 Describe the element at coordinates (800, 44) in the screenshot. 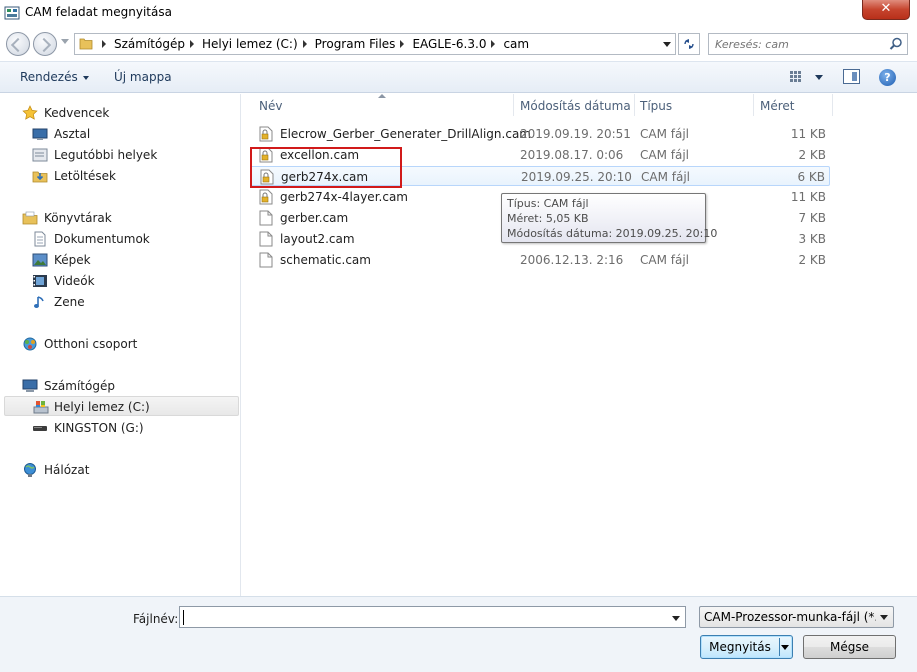

I see `search-input` at that location.